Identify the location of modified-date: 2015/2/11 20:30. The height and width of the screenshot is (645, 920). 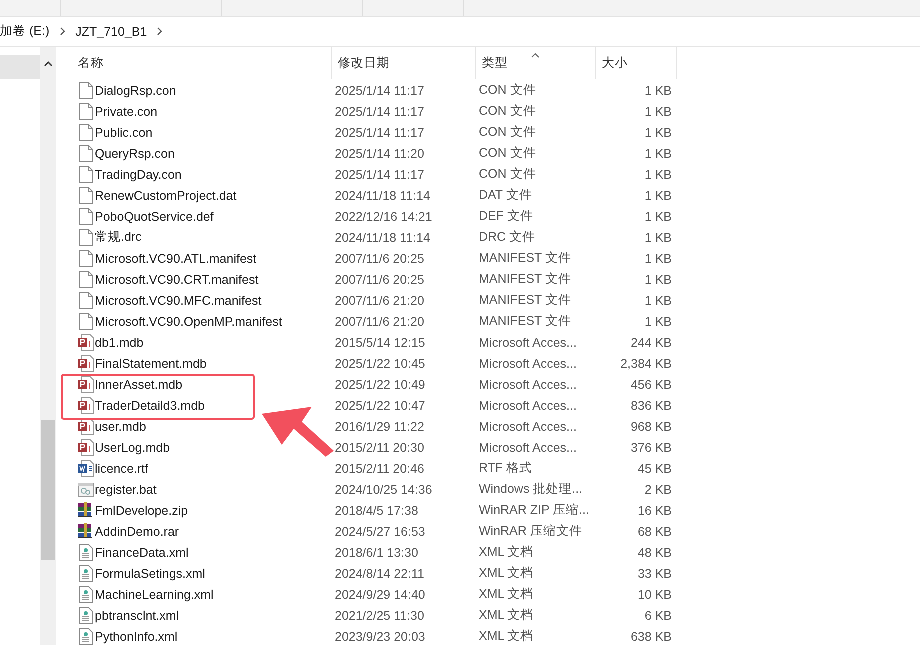
(380, 447).